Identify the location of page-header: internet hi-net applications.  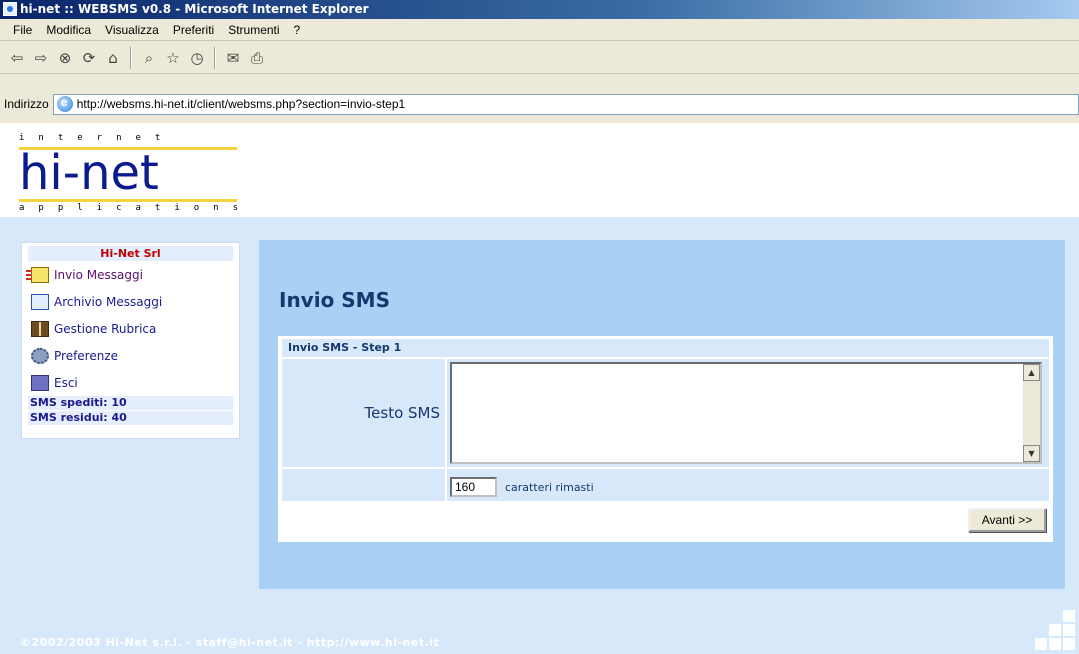
(539, 170).